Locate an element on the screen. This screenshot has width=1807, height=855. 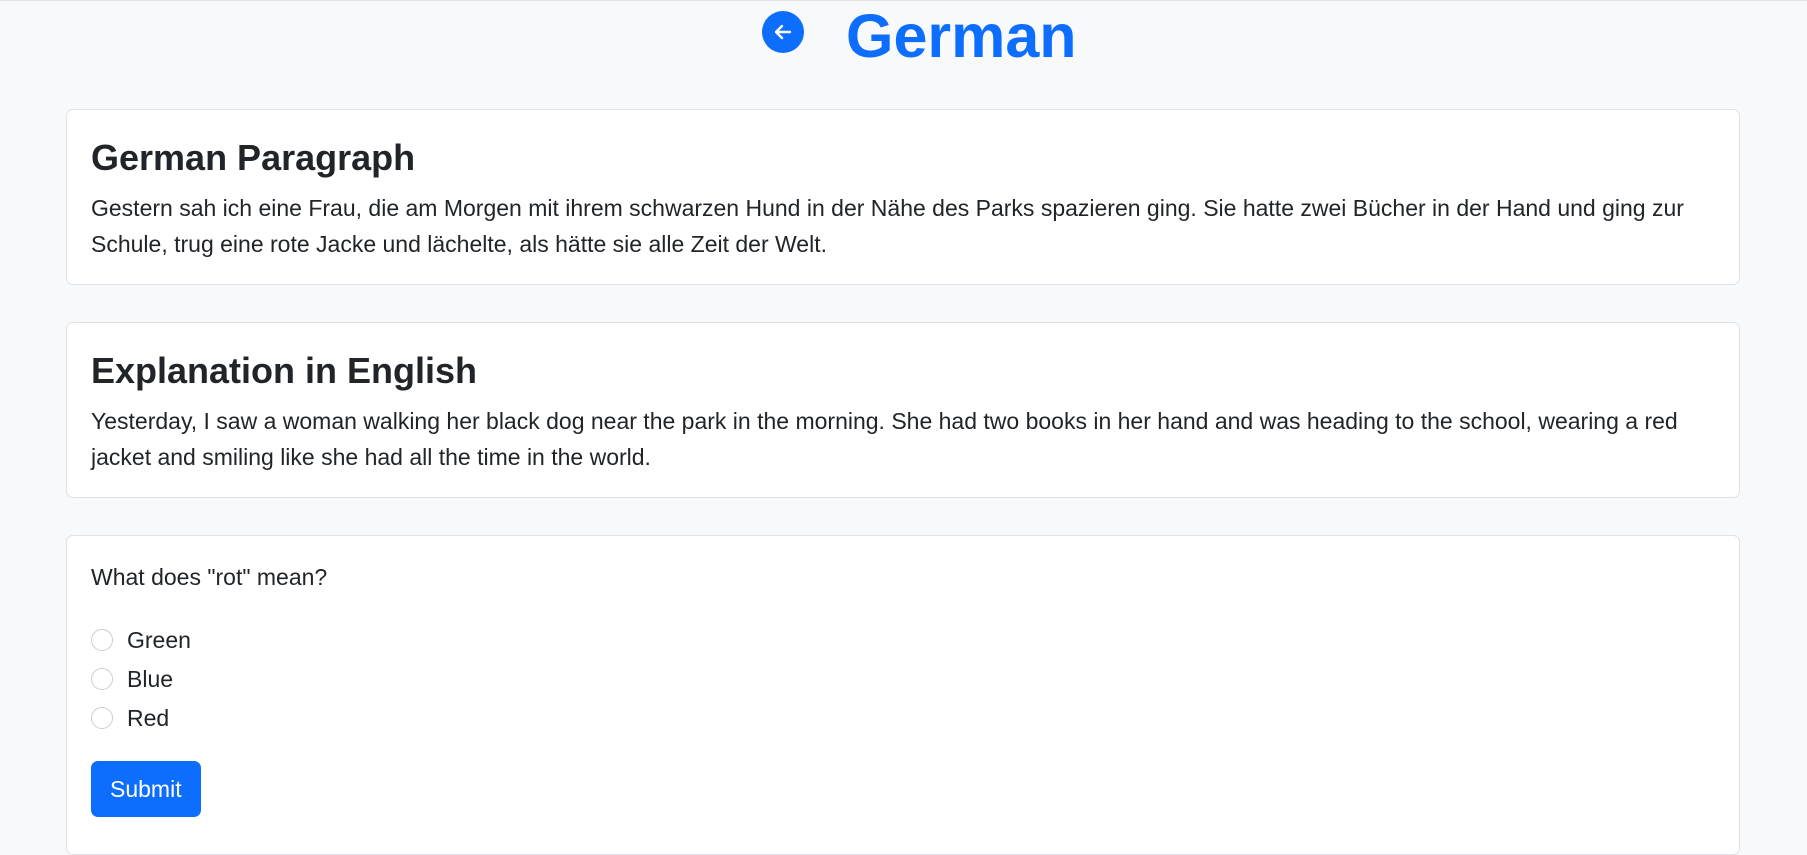
back-button is located at coordinates (783, 32).